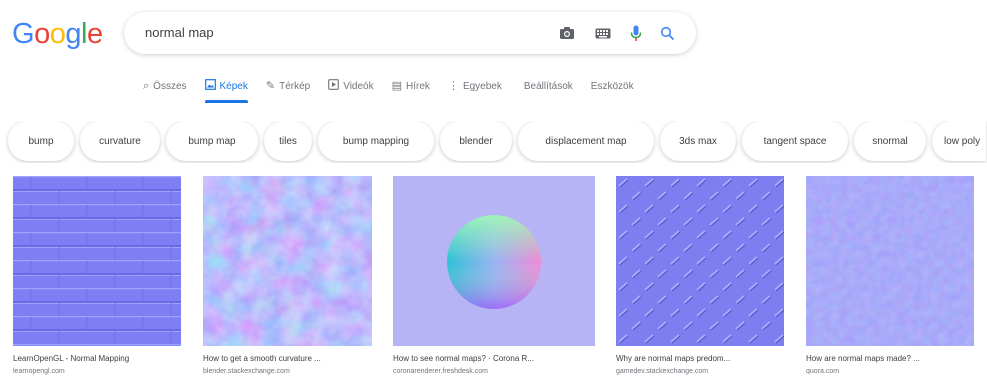 Image resolution: width=987 pixels, height=387 pixels. I want to click on chip: tiles, so click(288, 141).